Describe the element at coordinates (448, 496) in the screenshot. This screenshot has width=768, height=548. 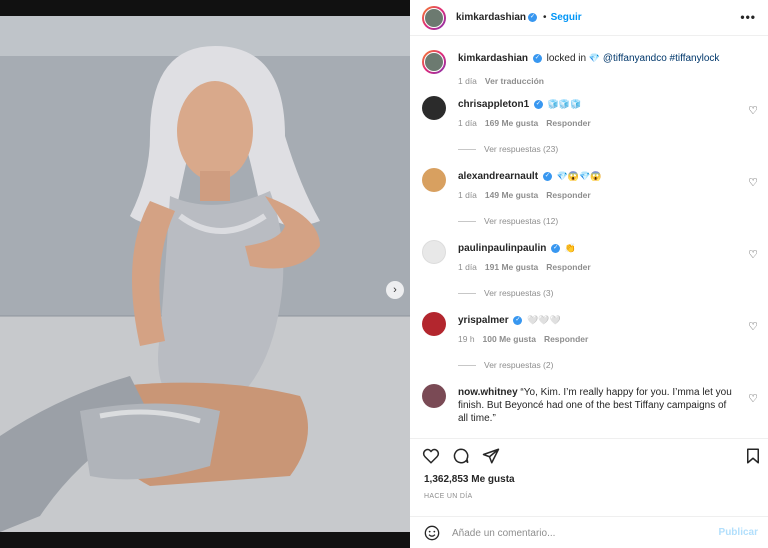
I see `post-date: HACE UN DÍA` at that location.